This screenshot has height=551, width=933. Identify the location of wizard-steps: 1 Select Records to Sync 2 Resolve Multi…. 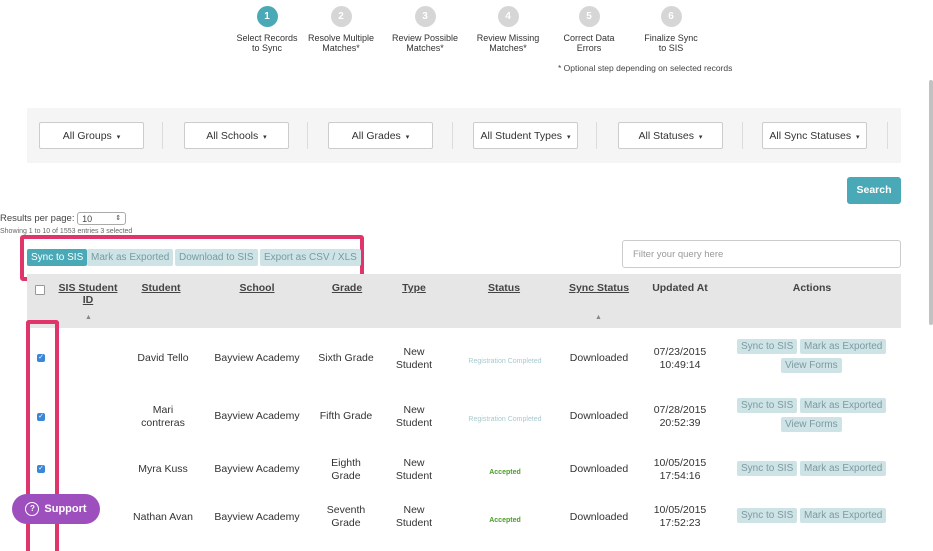
(477, 46).